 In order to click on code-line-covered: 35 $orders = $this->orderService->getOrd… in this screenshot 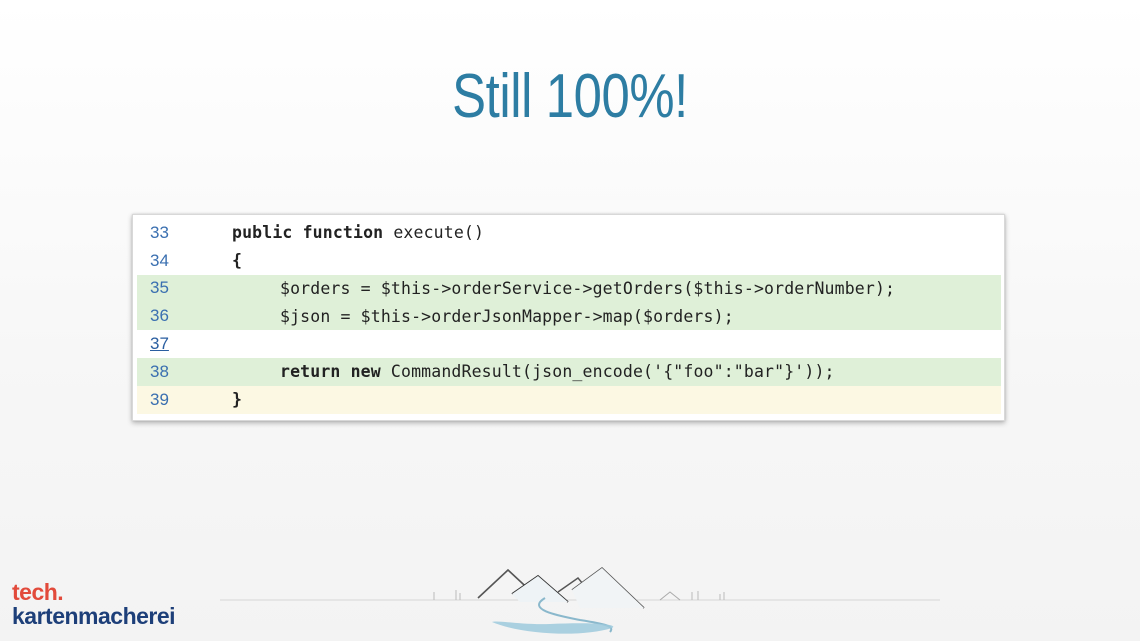, I will do `click(569, 288)`.